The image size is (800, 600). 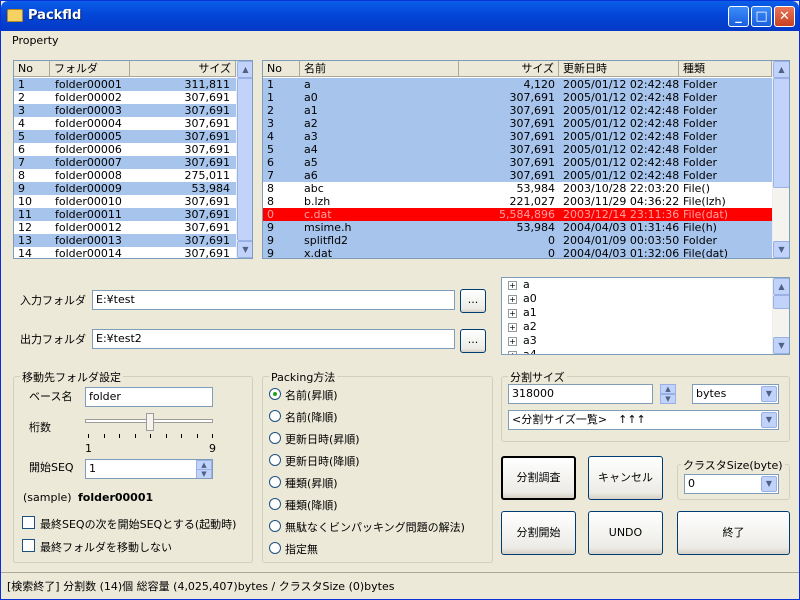 I want to click on tree-item: + a4, so click(x=522, y=351).